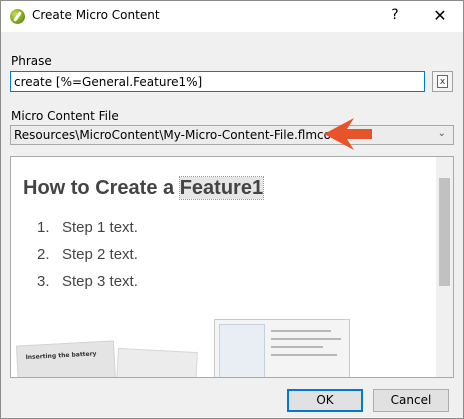 Image resolution: width=464 pixels, height=419 pixels. What do you see at coordinates (325, 400) in the screenshot?
I see `ok-button: OK` at bounding box center [325, 400].